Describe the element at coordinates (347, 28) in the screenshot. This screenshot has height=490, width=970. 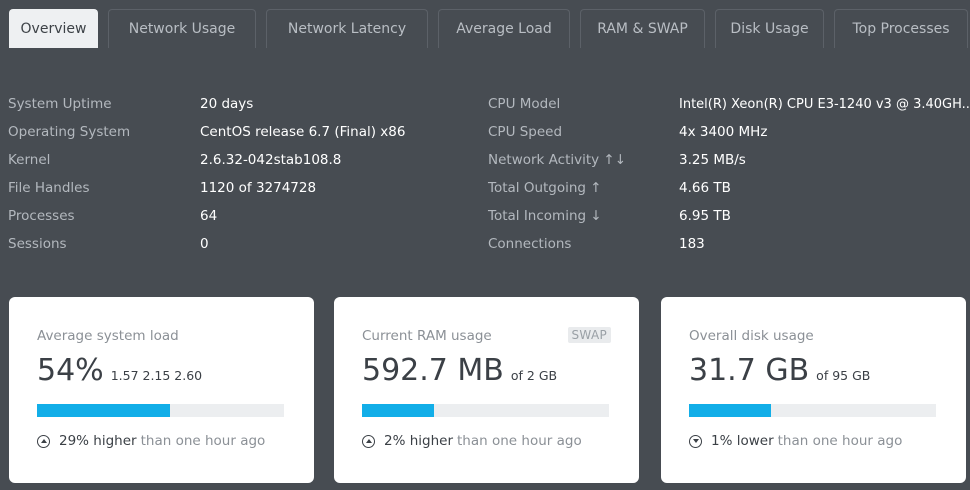
I see `tab-network-latency: Network Latency` at that location.